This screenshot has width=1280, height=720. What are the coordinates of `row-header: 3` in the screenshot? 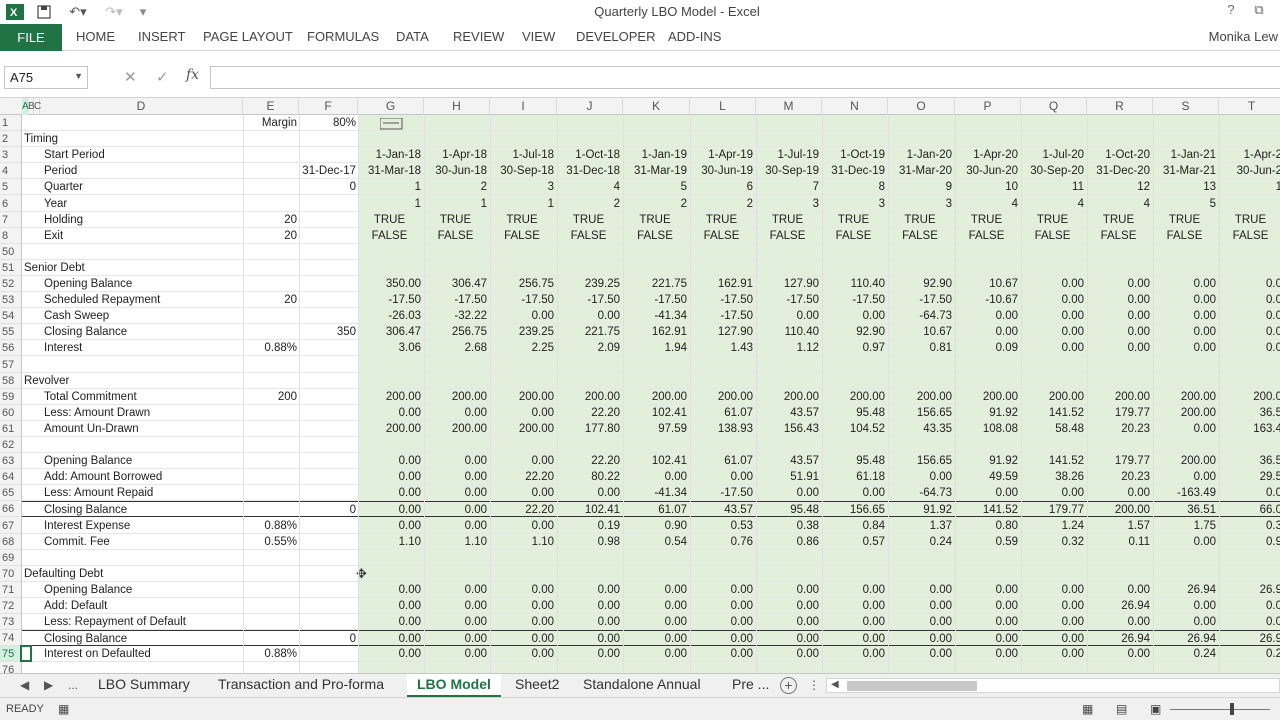 It's located at (10, 155).